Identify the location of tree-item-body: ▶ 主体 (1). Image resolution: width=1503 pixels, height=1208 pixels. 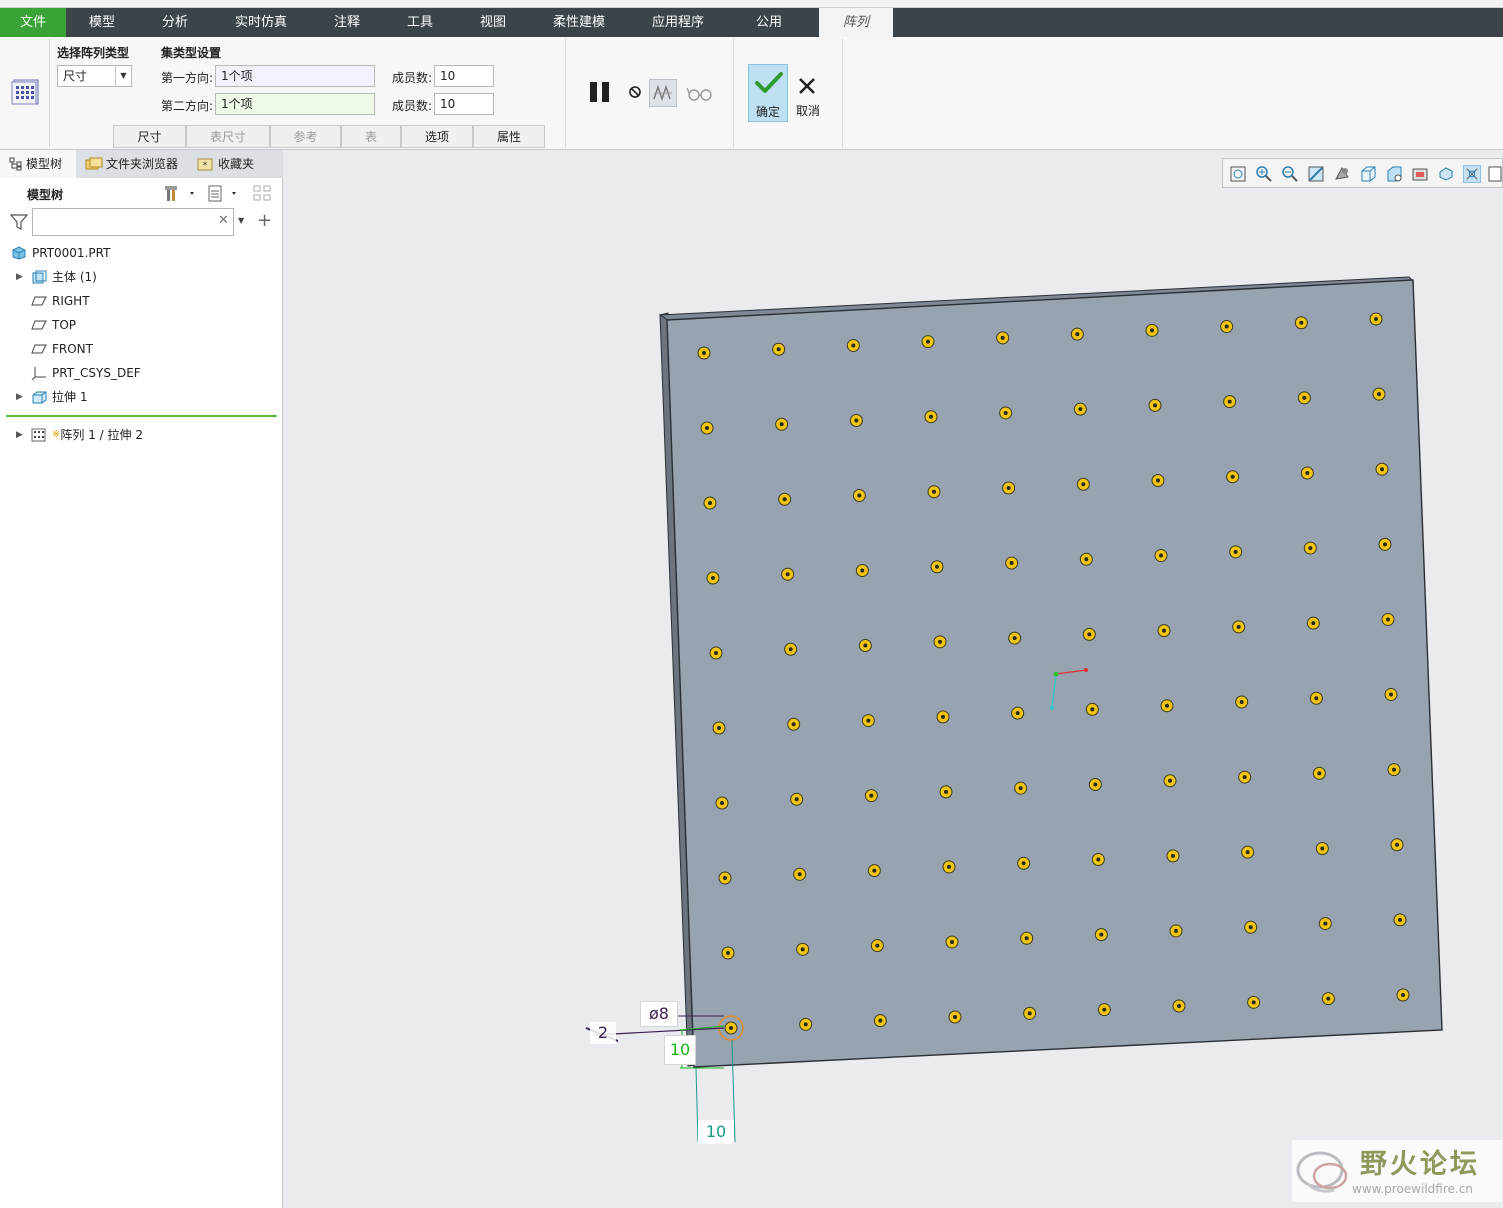
(141, 277).